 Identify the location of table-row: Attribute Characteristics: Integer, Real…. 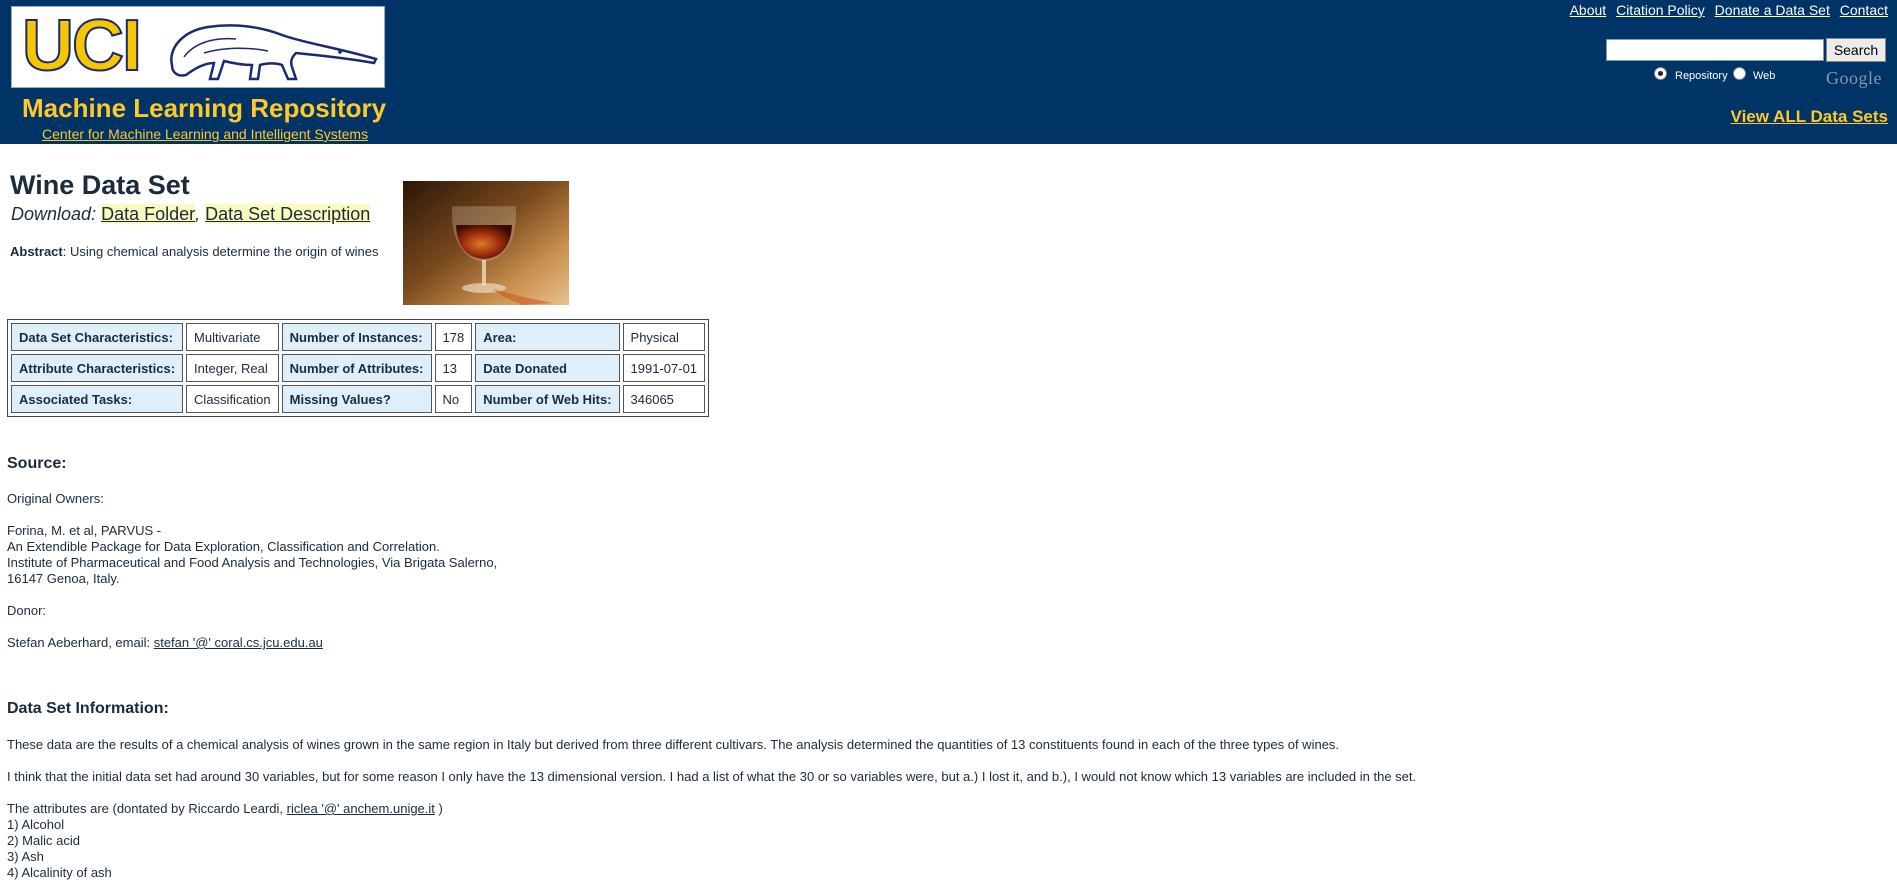
(358, 368).